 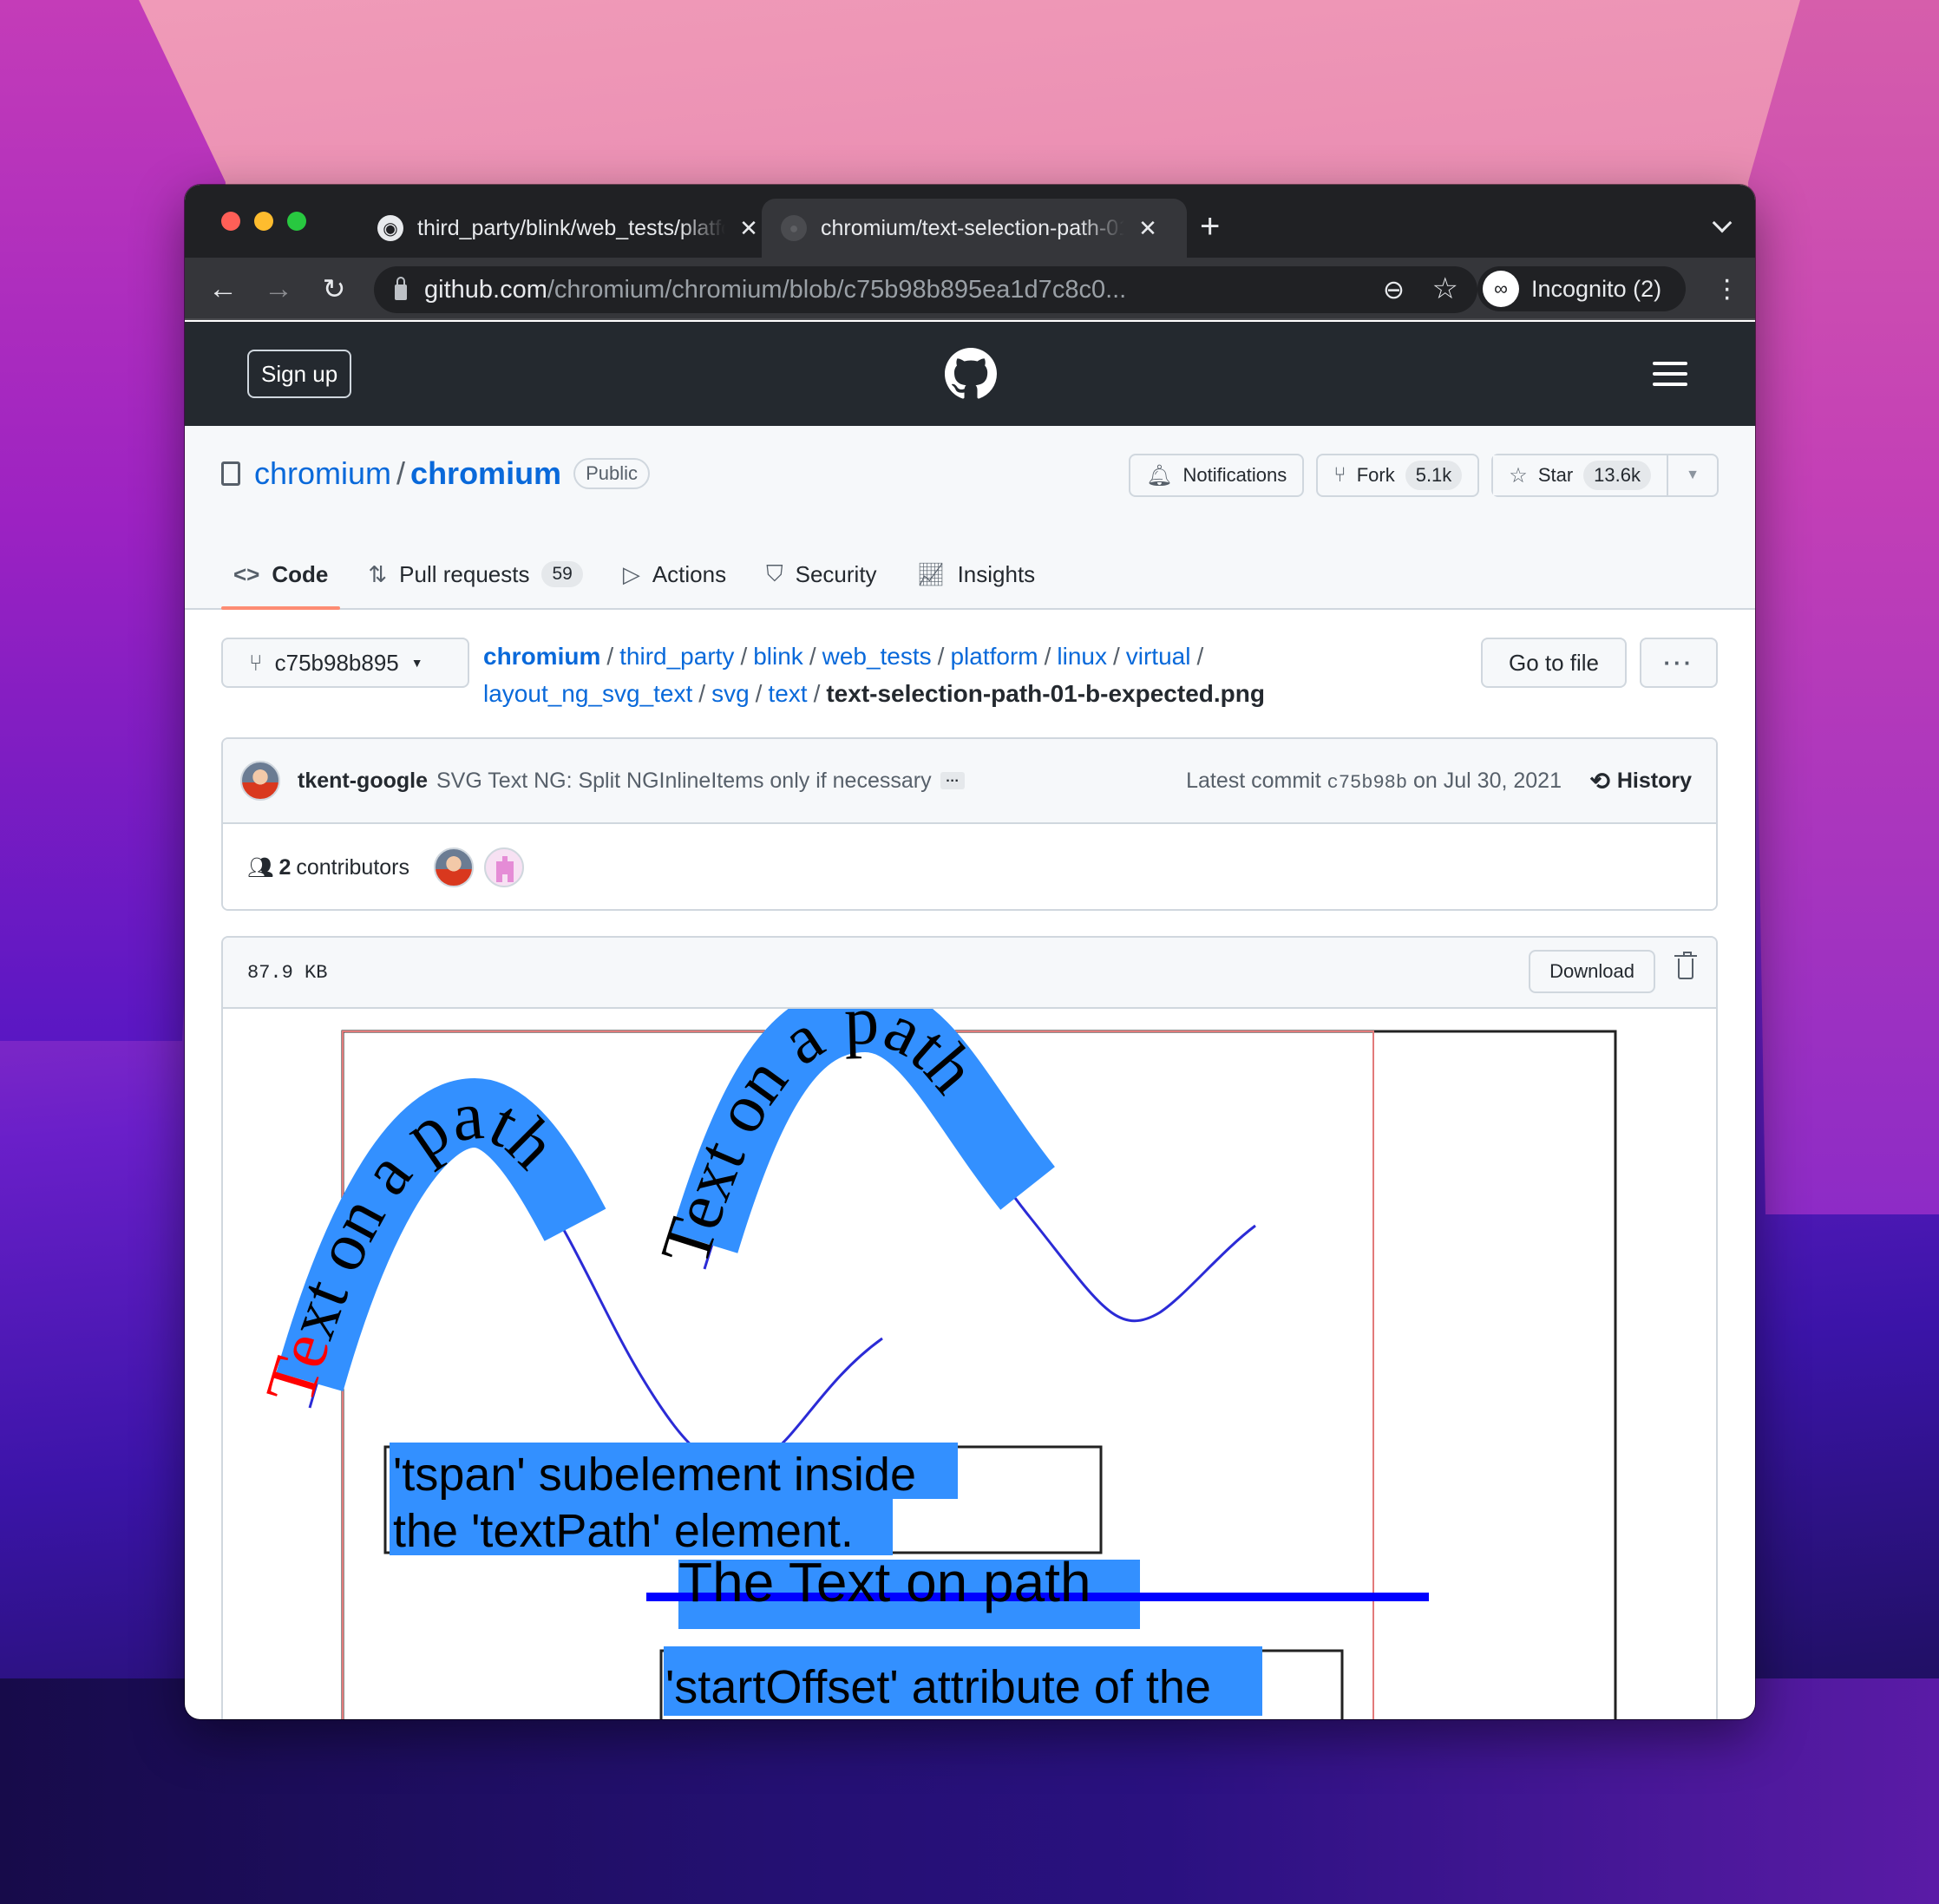 What do you see at coordinates (1599, 781) in the screenshot?
I see `history-clock-icon: ⟲` at bounding box center [1599, 781].